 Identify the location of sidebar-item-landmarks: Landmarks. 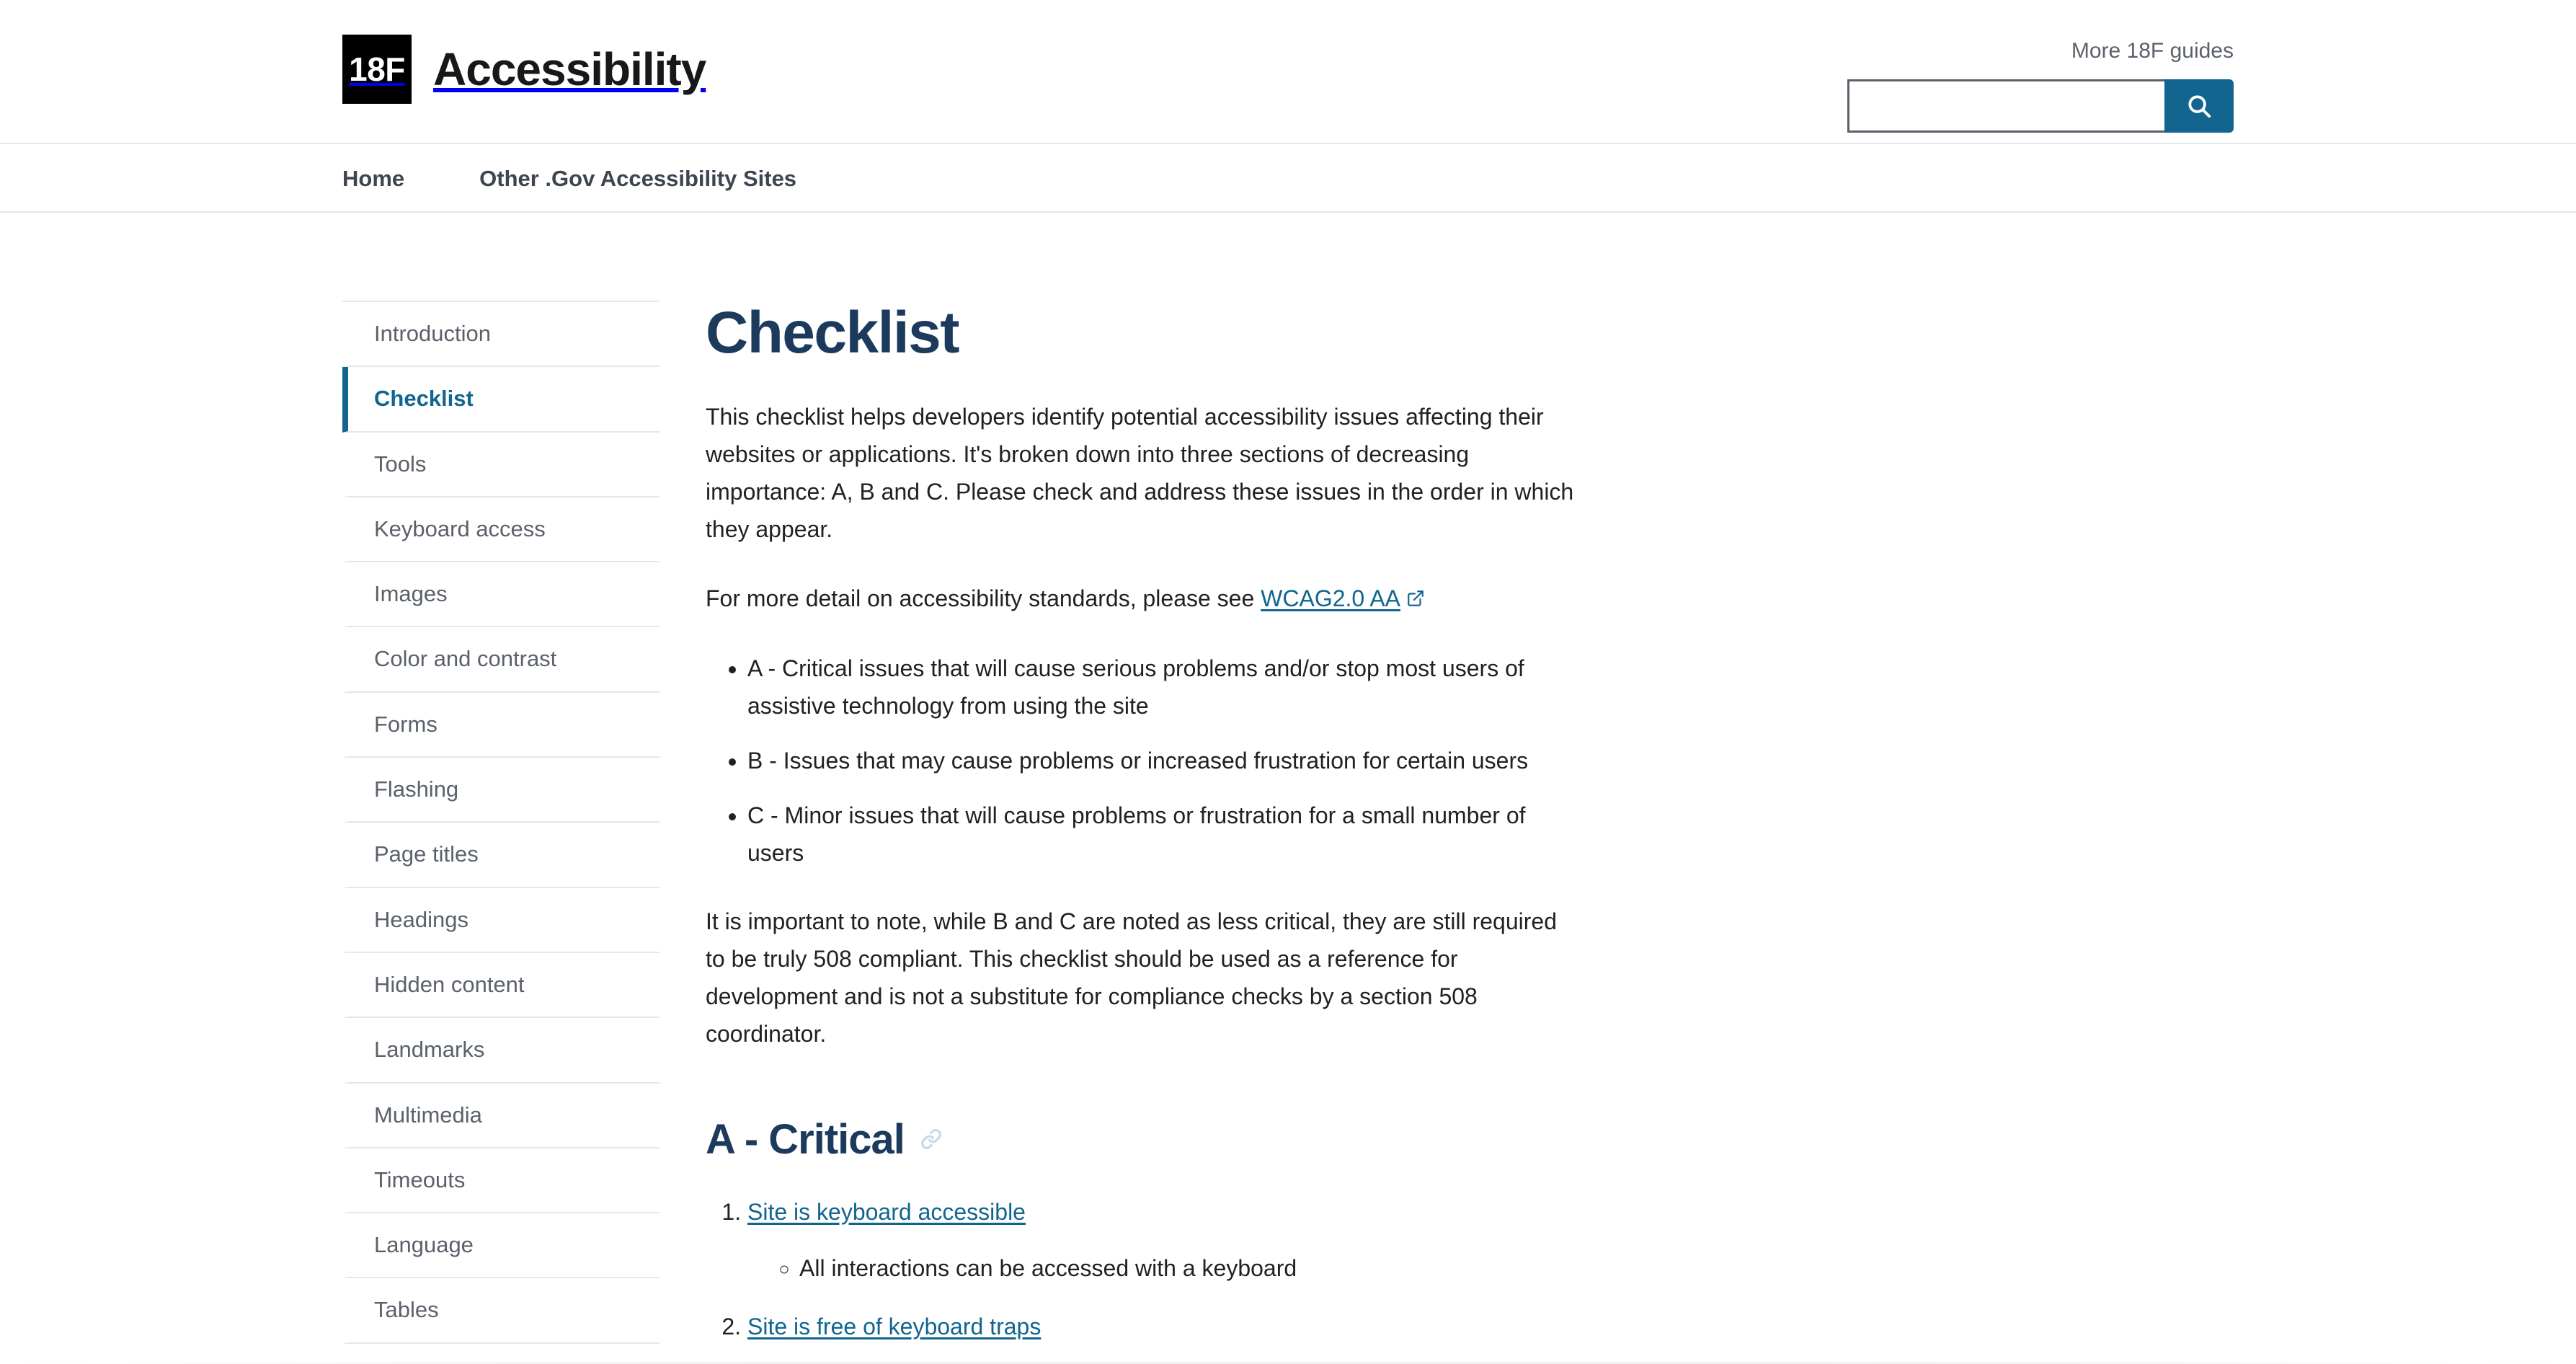
(501, 1051).